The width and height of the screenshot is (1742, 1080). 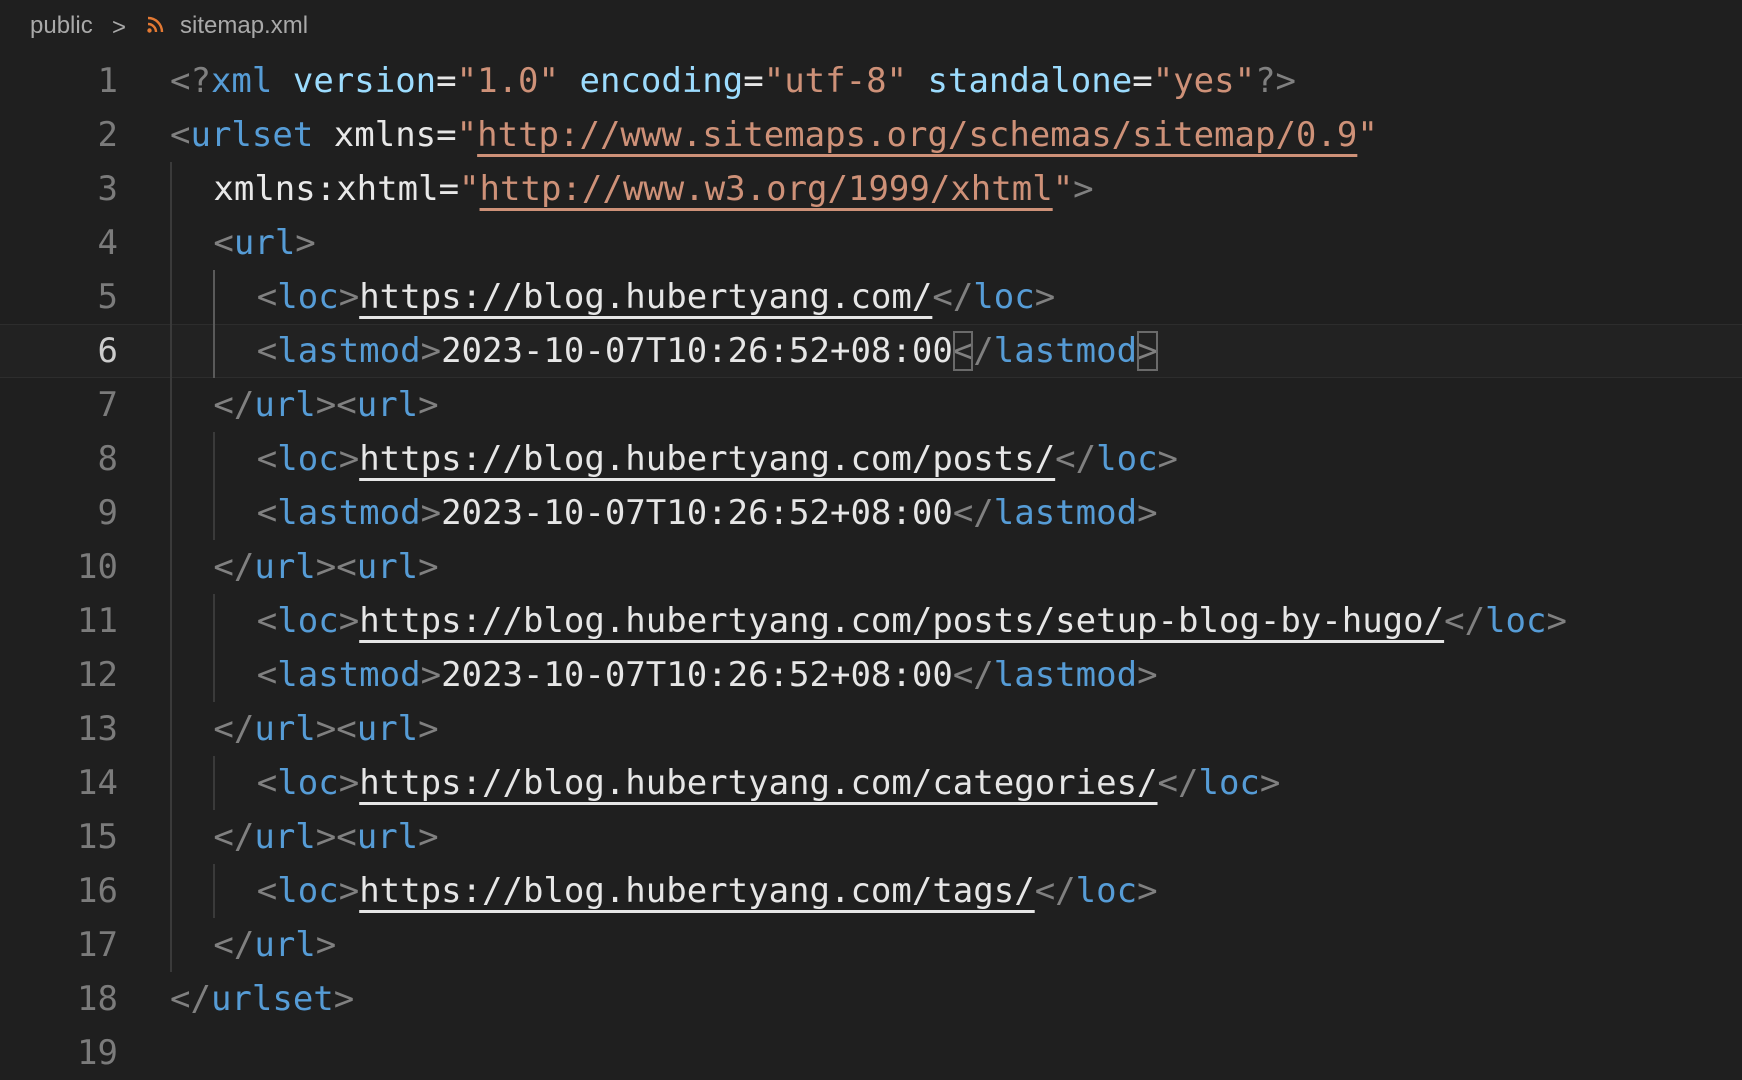 I want to click on line-number: 17, so click(x=97, y=945).